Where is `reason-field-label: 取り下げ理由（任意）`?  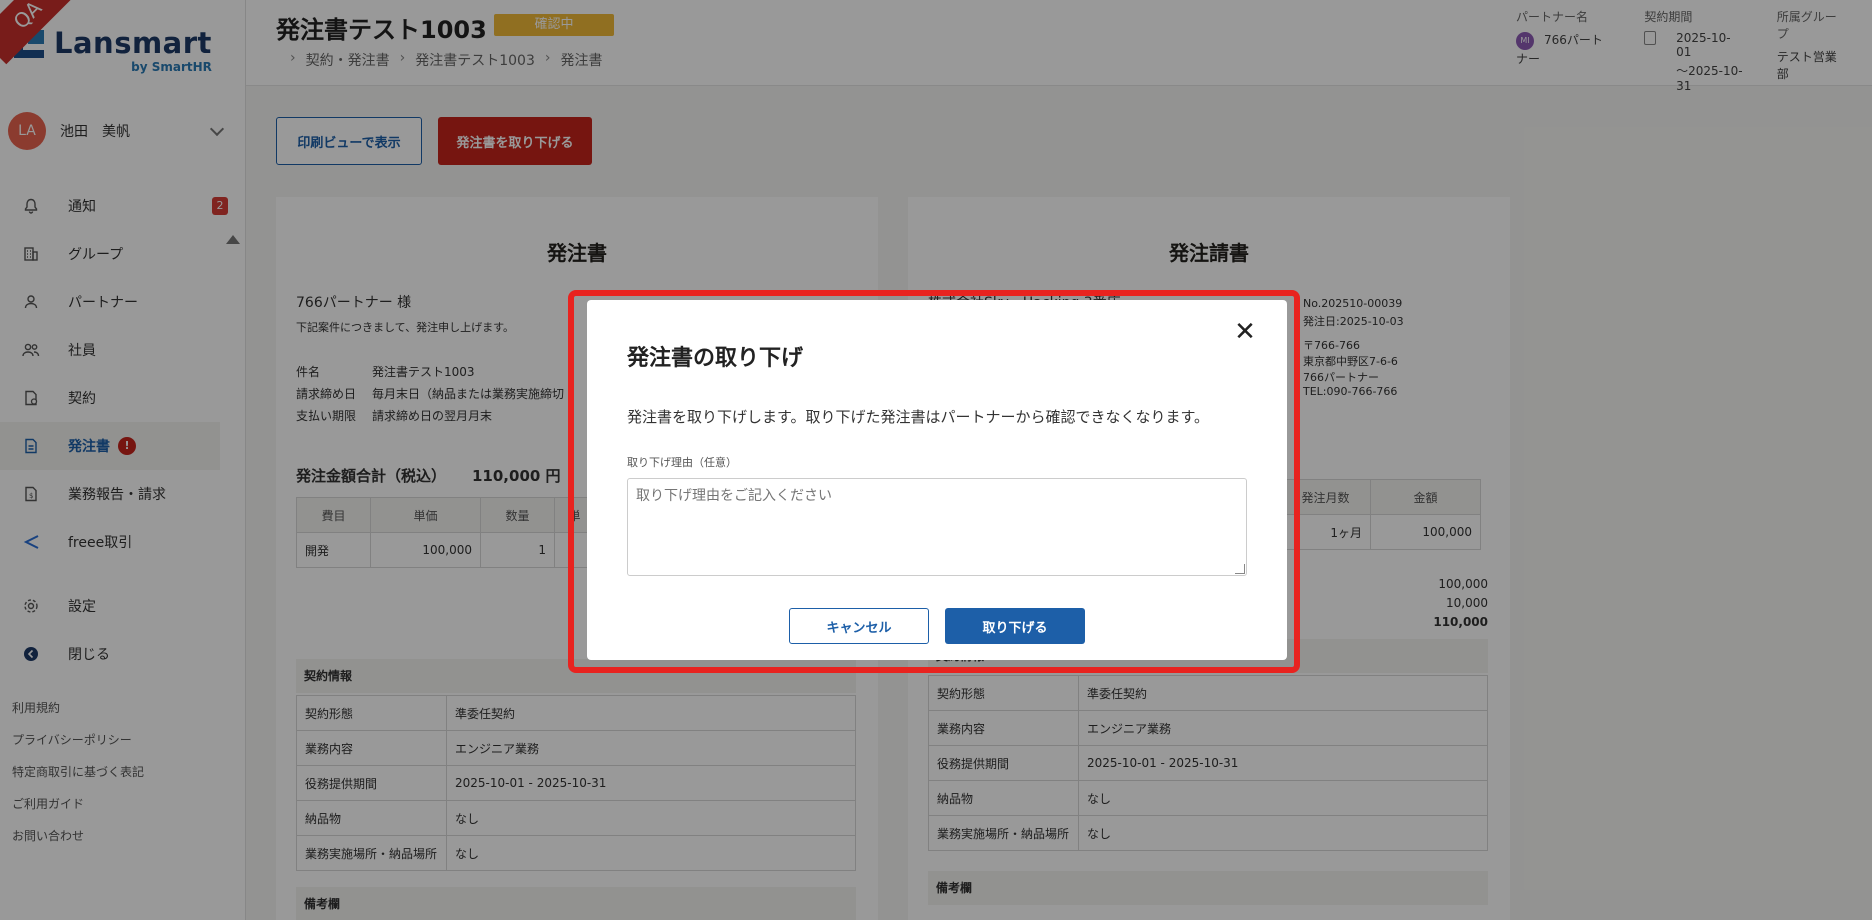 reason-field-label: 取り下げ理由（任意） is located at coordinates (682, 462).